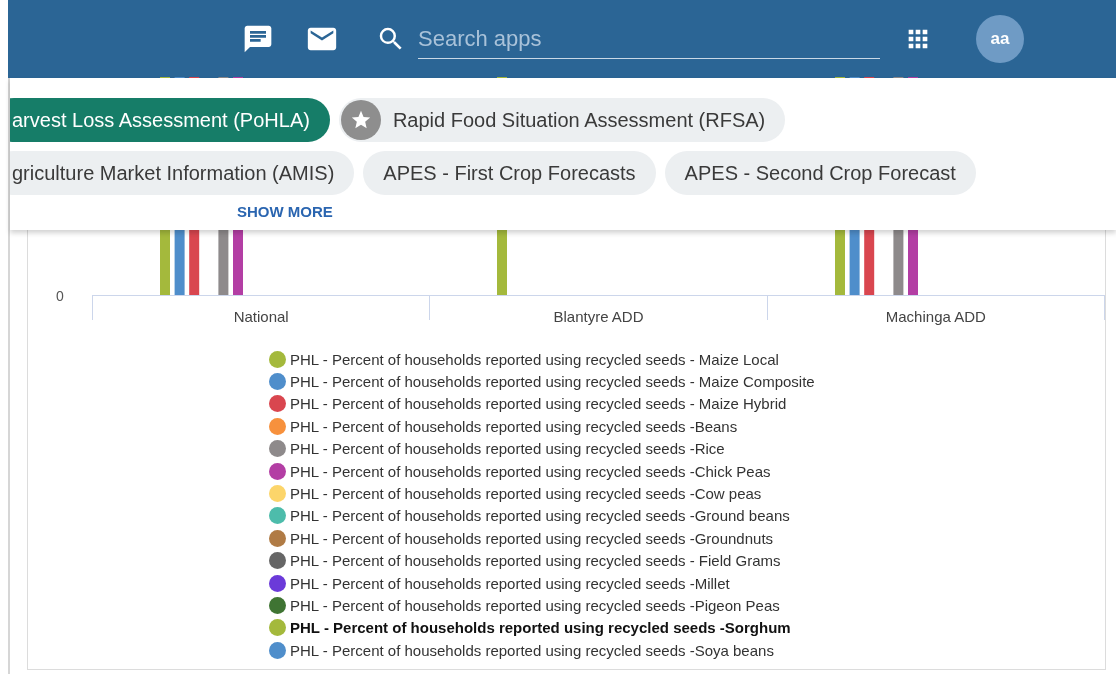 The width and height of the screenshot is (1116, 674). What do you see at coordinates (649, 39) in the screenshot?
I see `search-field: Search apps` at bounding box center [649, 39].